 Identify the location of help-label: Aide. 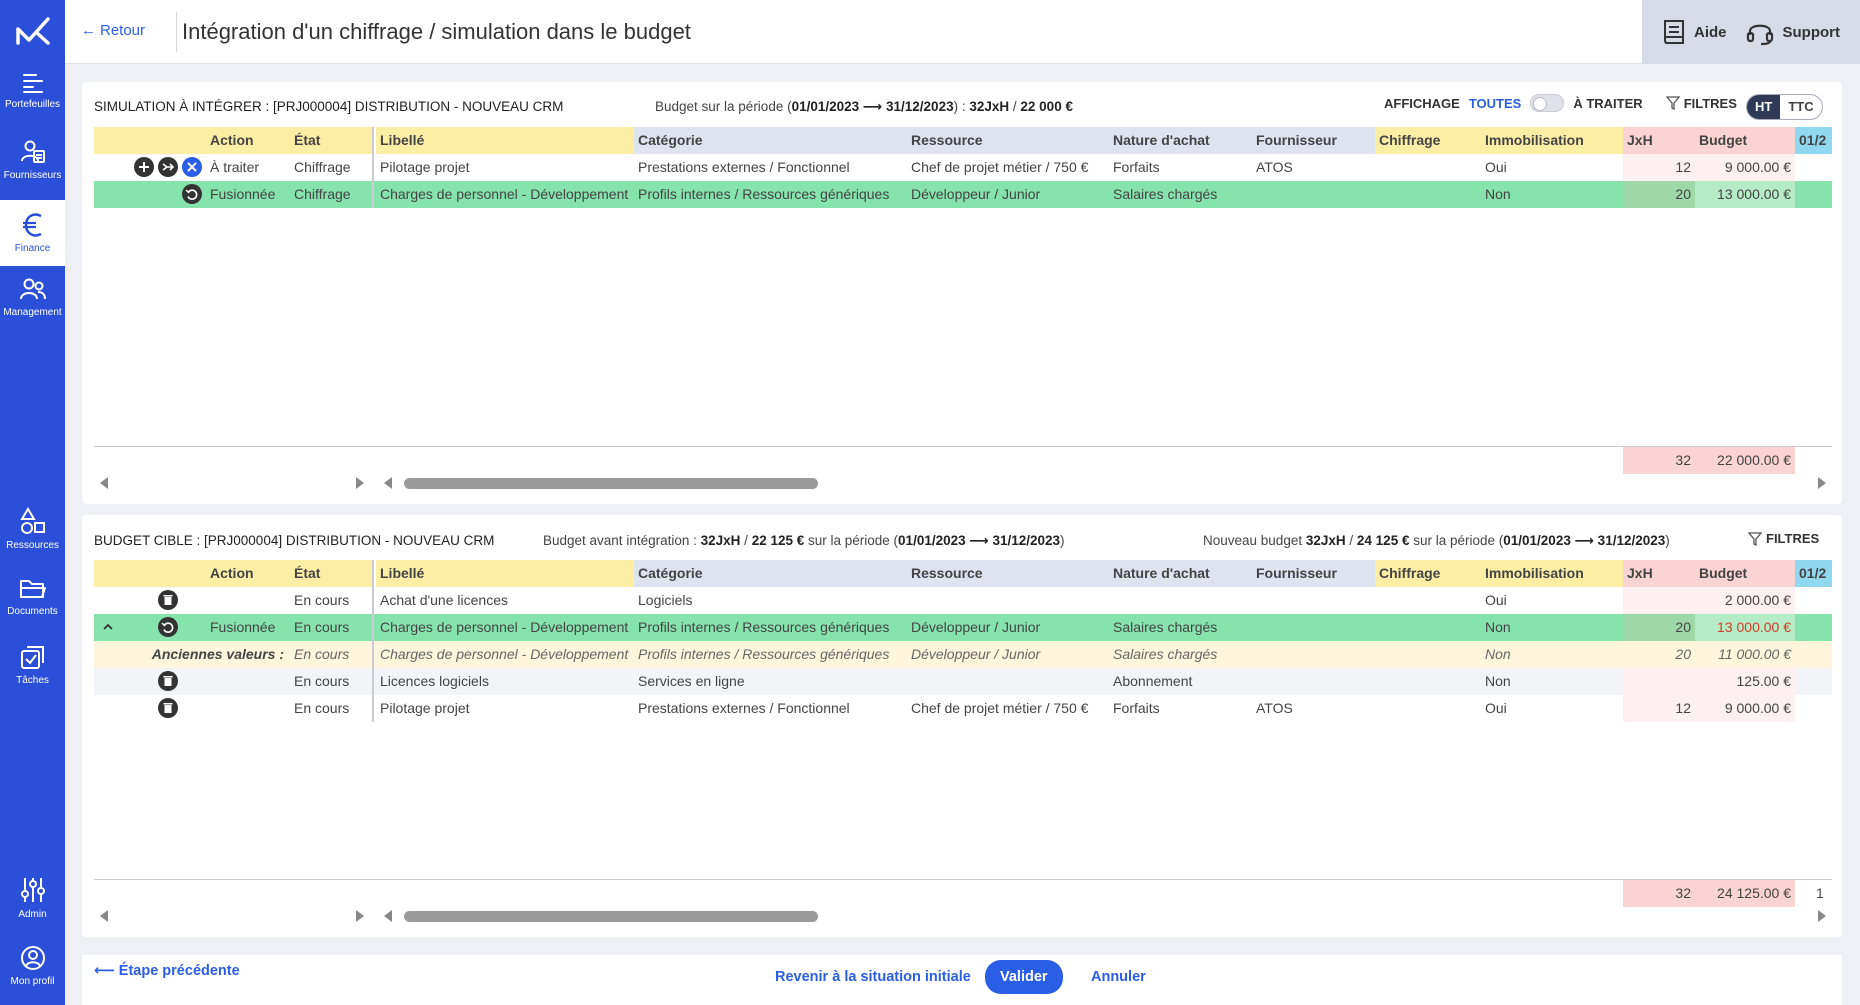
(1710, 32).